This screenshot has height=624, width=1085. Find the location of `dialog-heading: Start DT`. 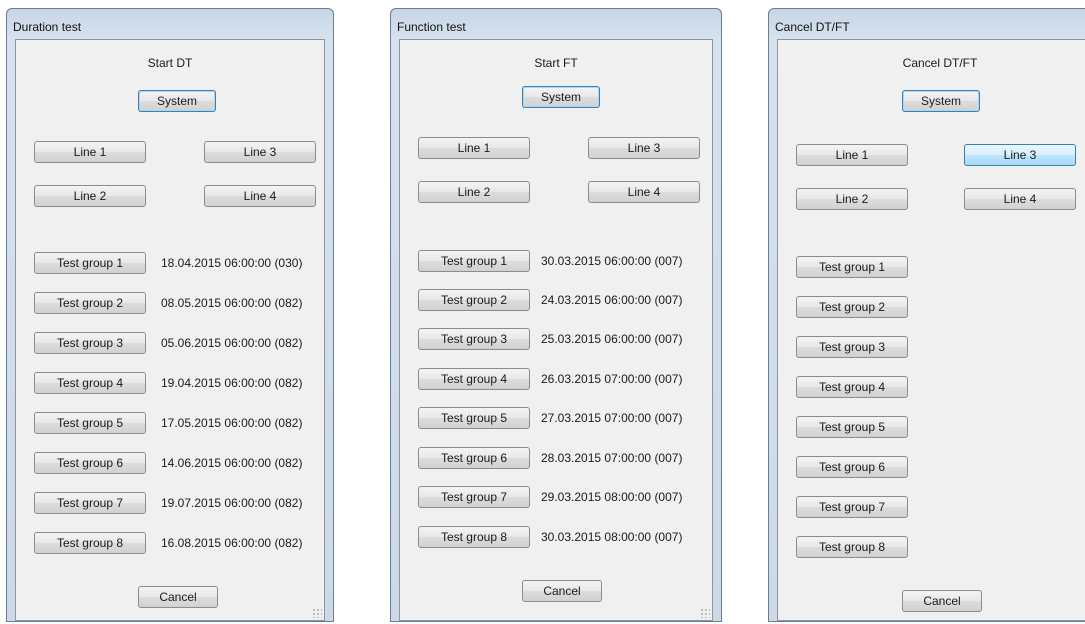

dialog-heading: Start DT is located at coordinates (170, 63).